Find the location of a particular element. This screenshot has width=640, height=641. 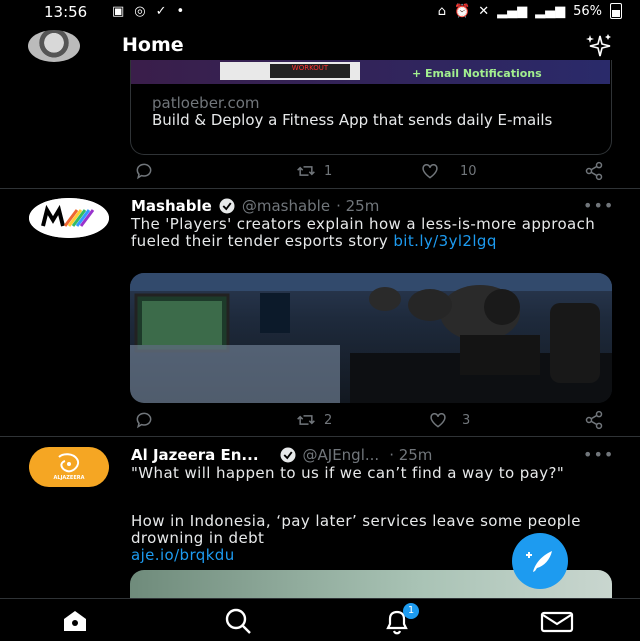

battery-percent: 56% is located at coordinates (587, 11).